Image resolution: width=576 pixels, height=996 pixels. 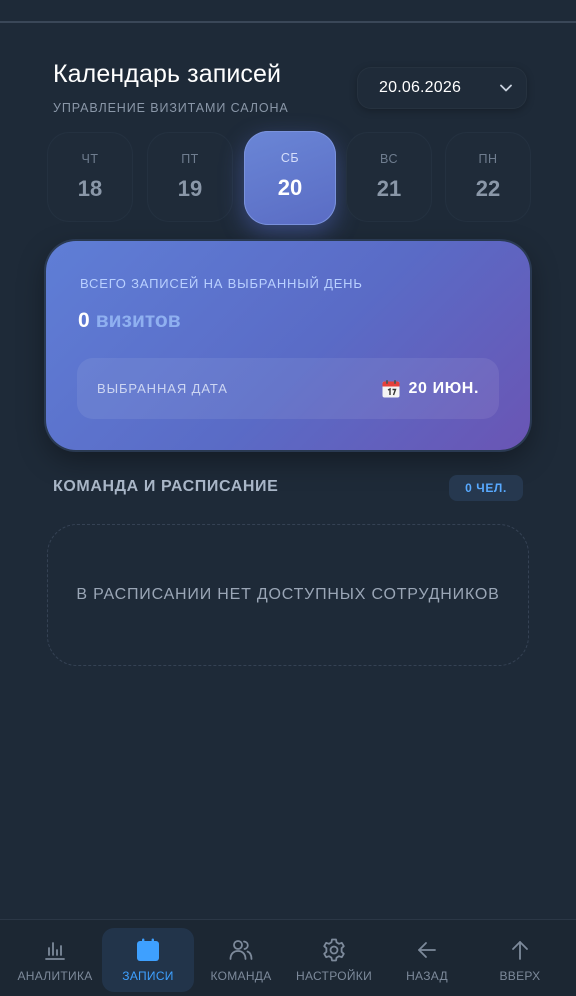 I want to click on day-number: 20, so click(x=290, y=187).